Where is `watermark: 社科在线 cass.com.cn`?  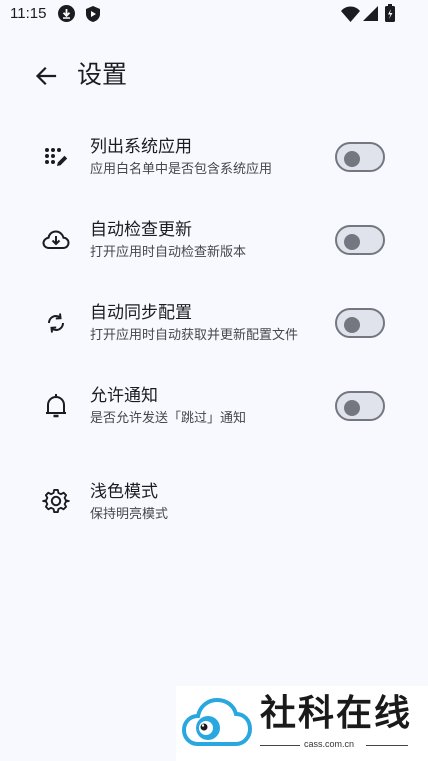 watermark: 社科在线 cass.com.cn is located at coordinates (302, 723).